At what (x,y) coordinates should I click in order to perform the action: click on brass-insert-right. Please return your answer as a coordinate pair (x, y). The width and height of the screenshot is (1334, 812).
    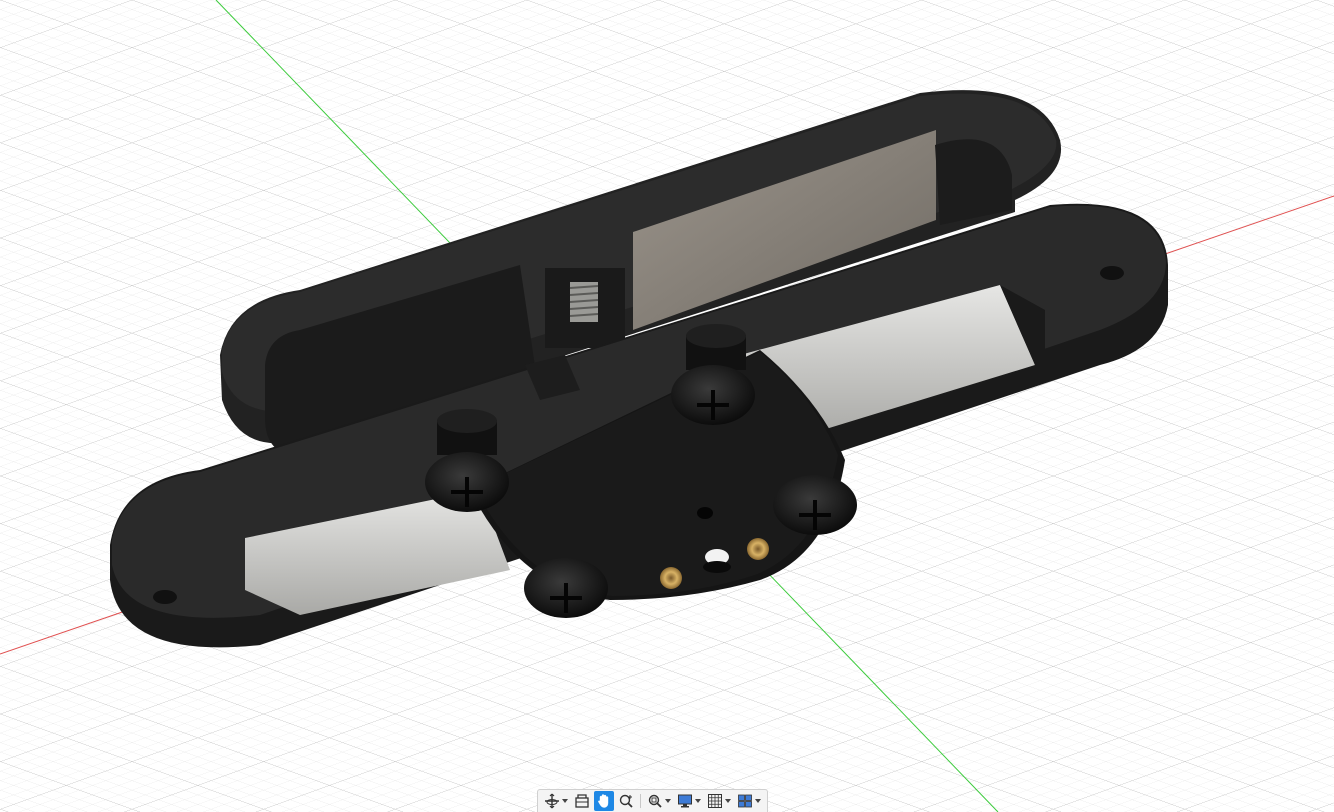
    Looking at the image, I should click on (758, 549).